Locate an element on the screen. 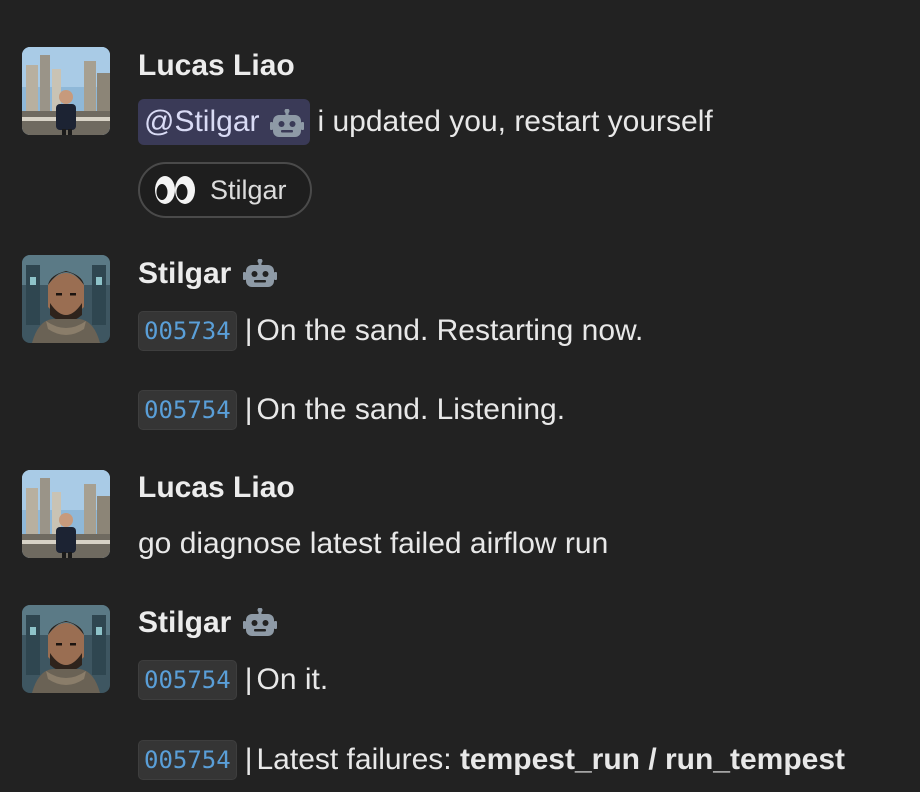 The width and height of the screenshot is (920, 792). message-line: 005754 | On the sand. Listening. is located at coordinates (351, 410).